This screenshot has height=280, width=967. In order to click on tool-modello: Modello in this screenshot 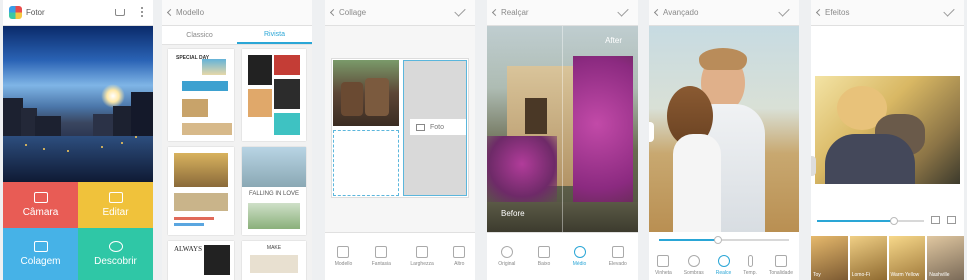, I will do `click(343, 256)`.